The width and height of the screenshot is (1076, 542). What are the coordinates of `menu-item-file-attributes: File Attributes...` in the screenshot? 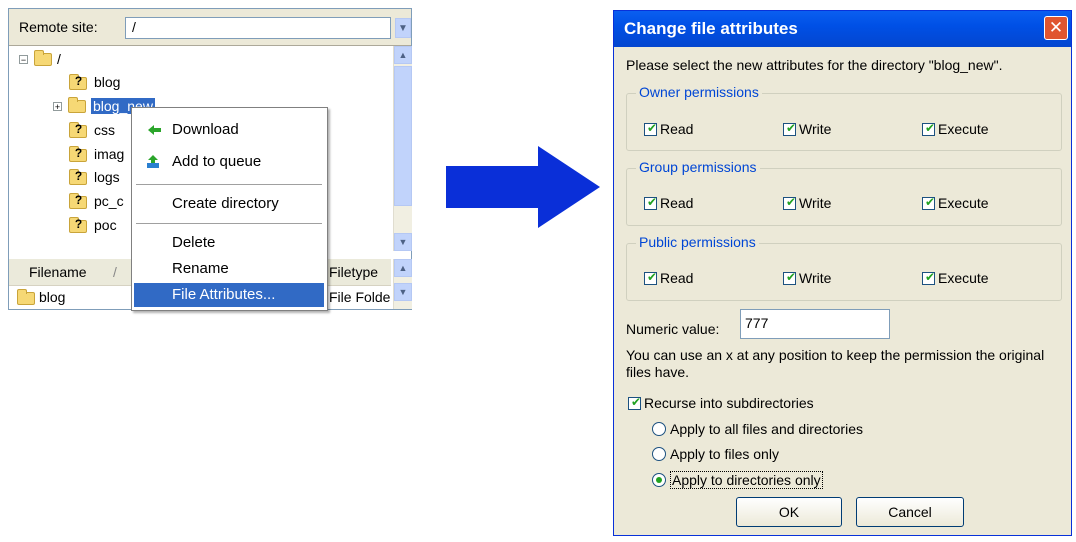 It's located at (229, 295).